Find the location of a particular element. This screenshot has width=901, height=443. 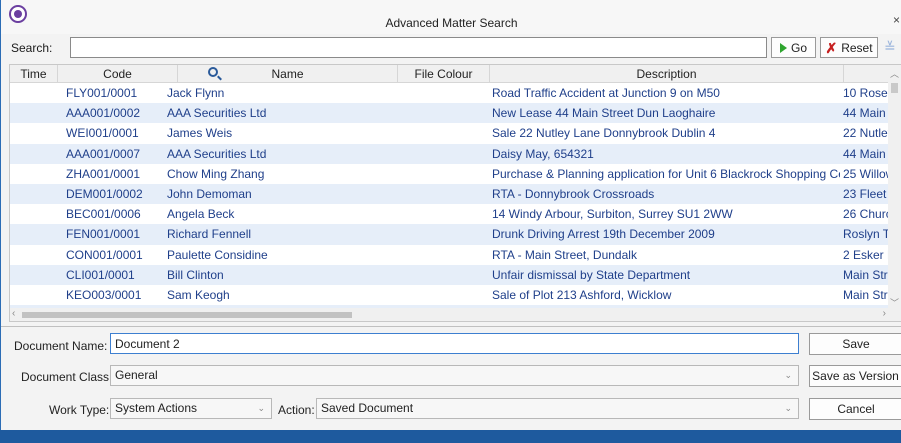

search-input is located at coordinates (418, 47).